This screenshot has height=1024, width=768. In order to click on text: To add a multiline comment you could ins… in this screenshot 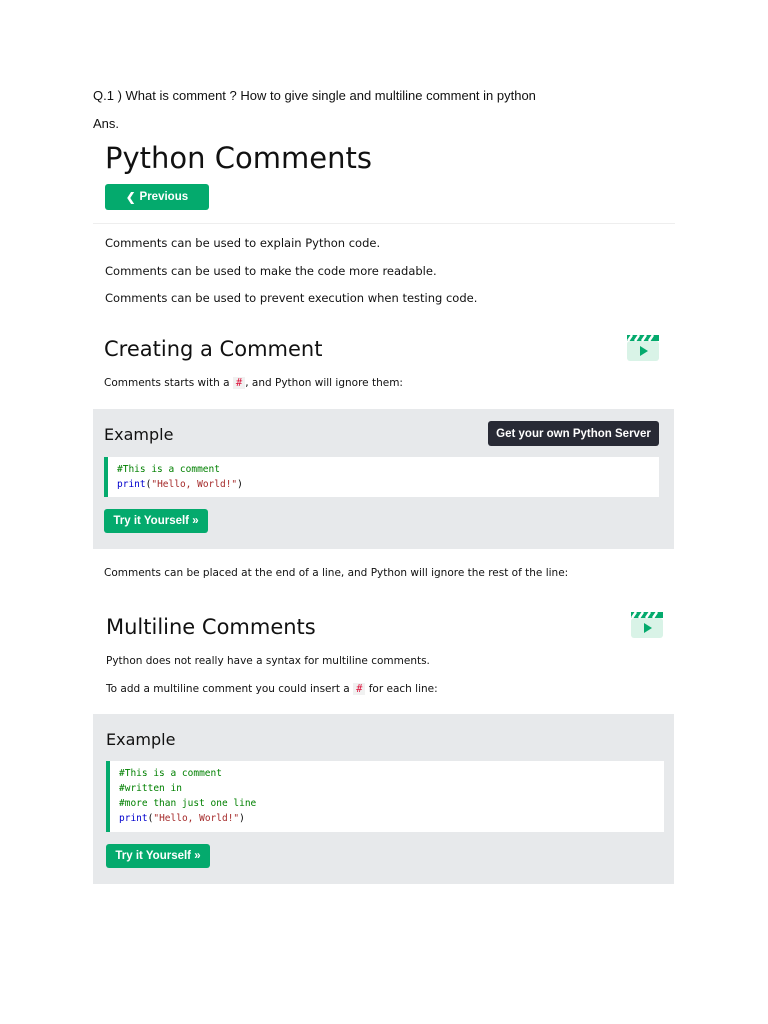, I will do `click(230, 689)`.